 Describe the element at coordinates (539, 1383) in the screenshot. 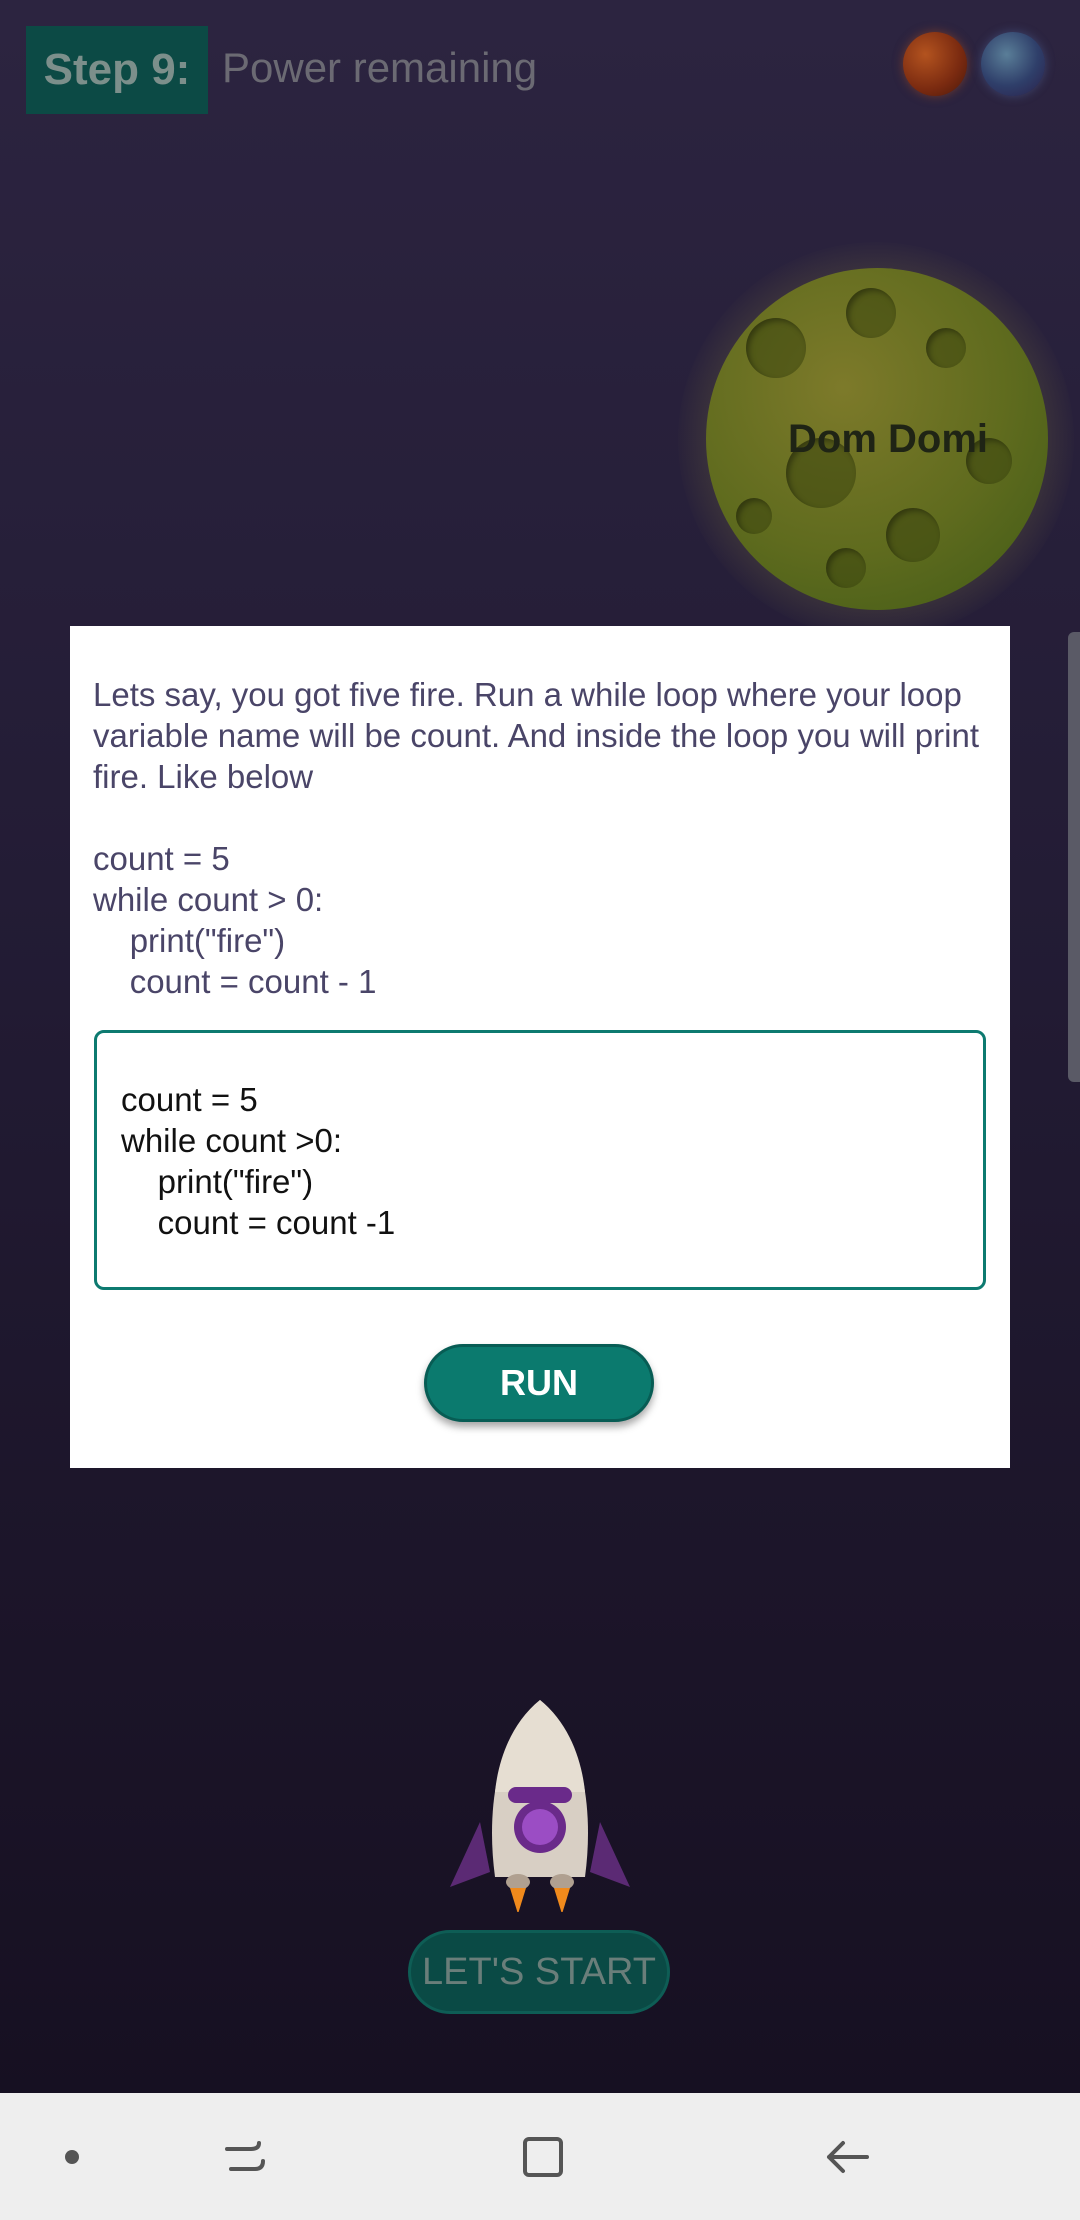

I see `run-button: RUN` at that location.